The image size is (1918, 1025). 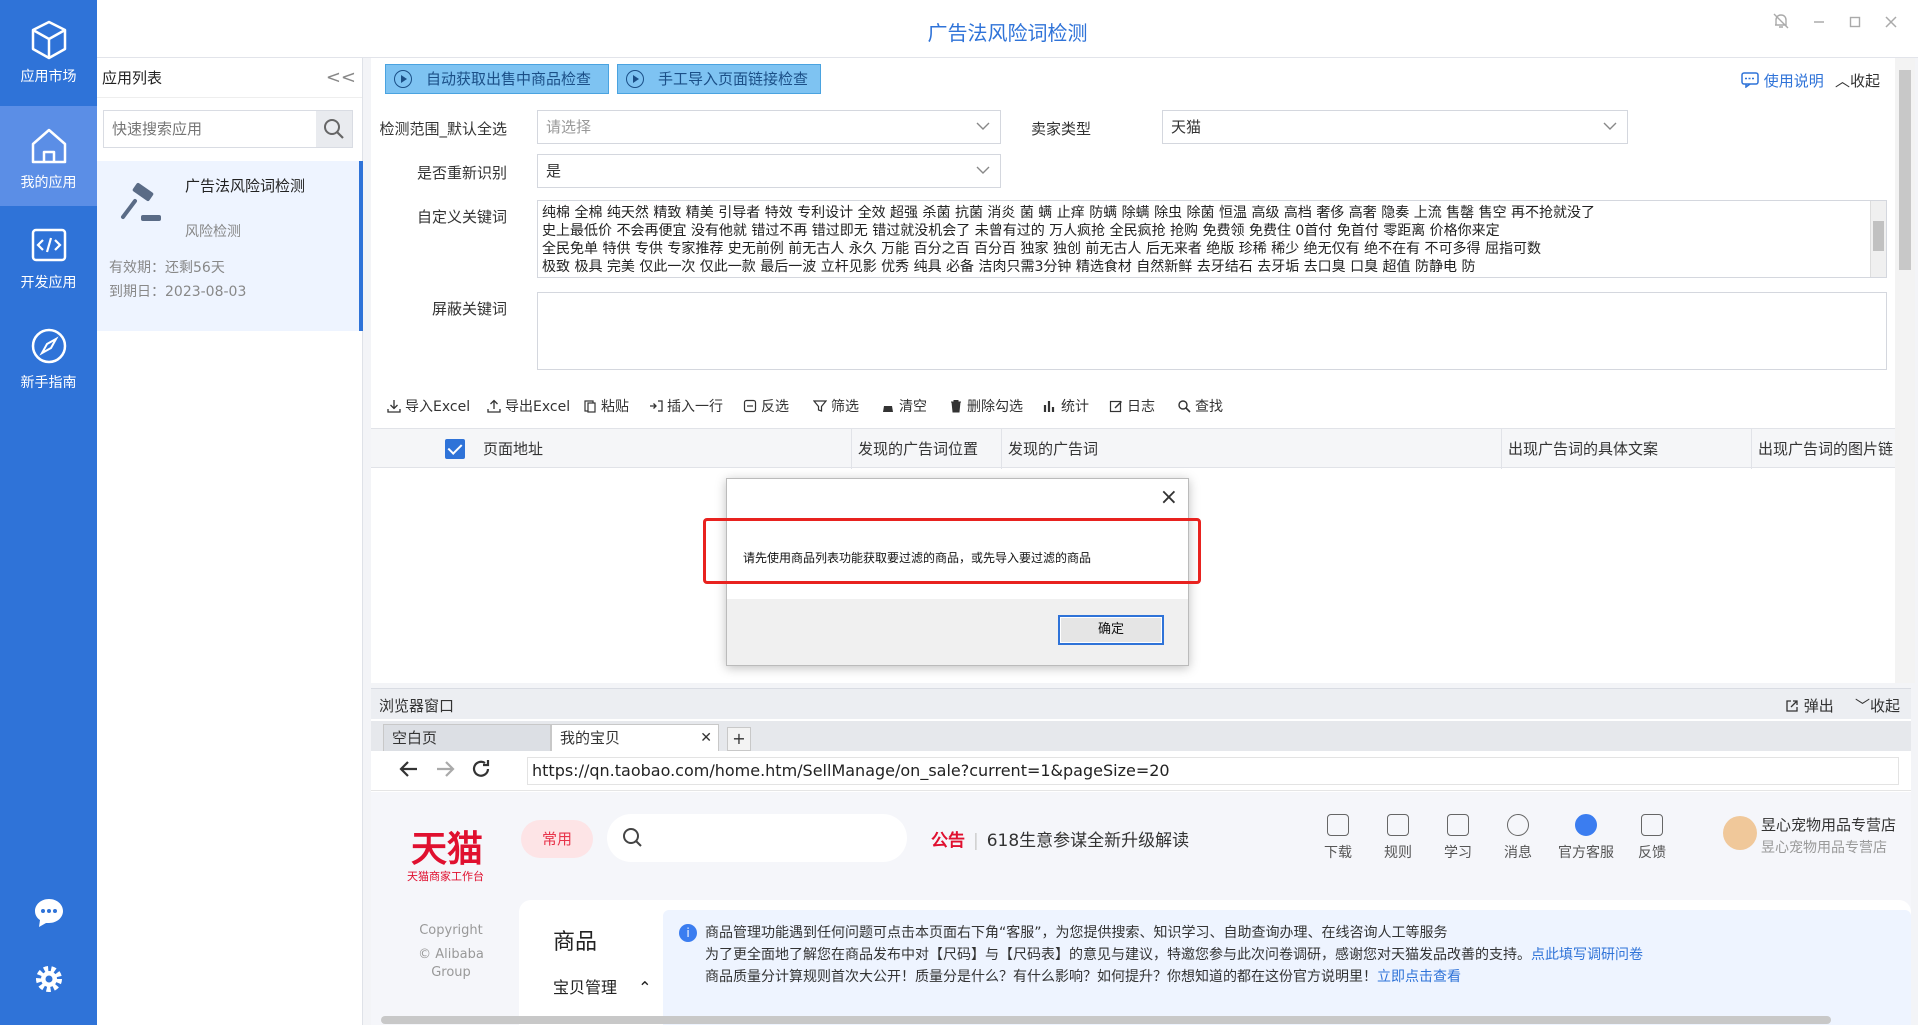 What do you see at coordinates (706, 738) in the screenshot?
I see `tab-close-icon: ✕` at bounding box center [706, 738].